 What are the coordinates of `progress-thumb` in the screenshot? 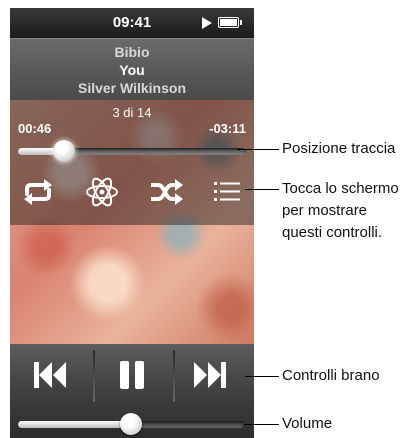 It's located at (63, 151).